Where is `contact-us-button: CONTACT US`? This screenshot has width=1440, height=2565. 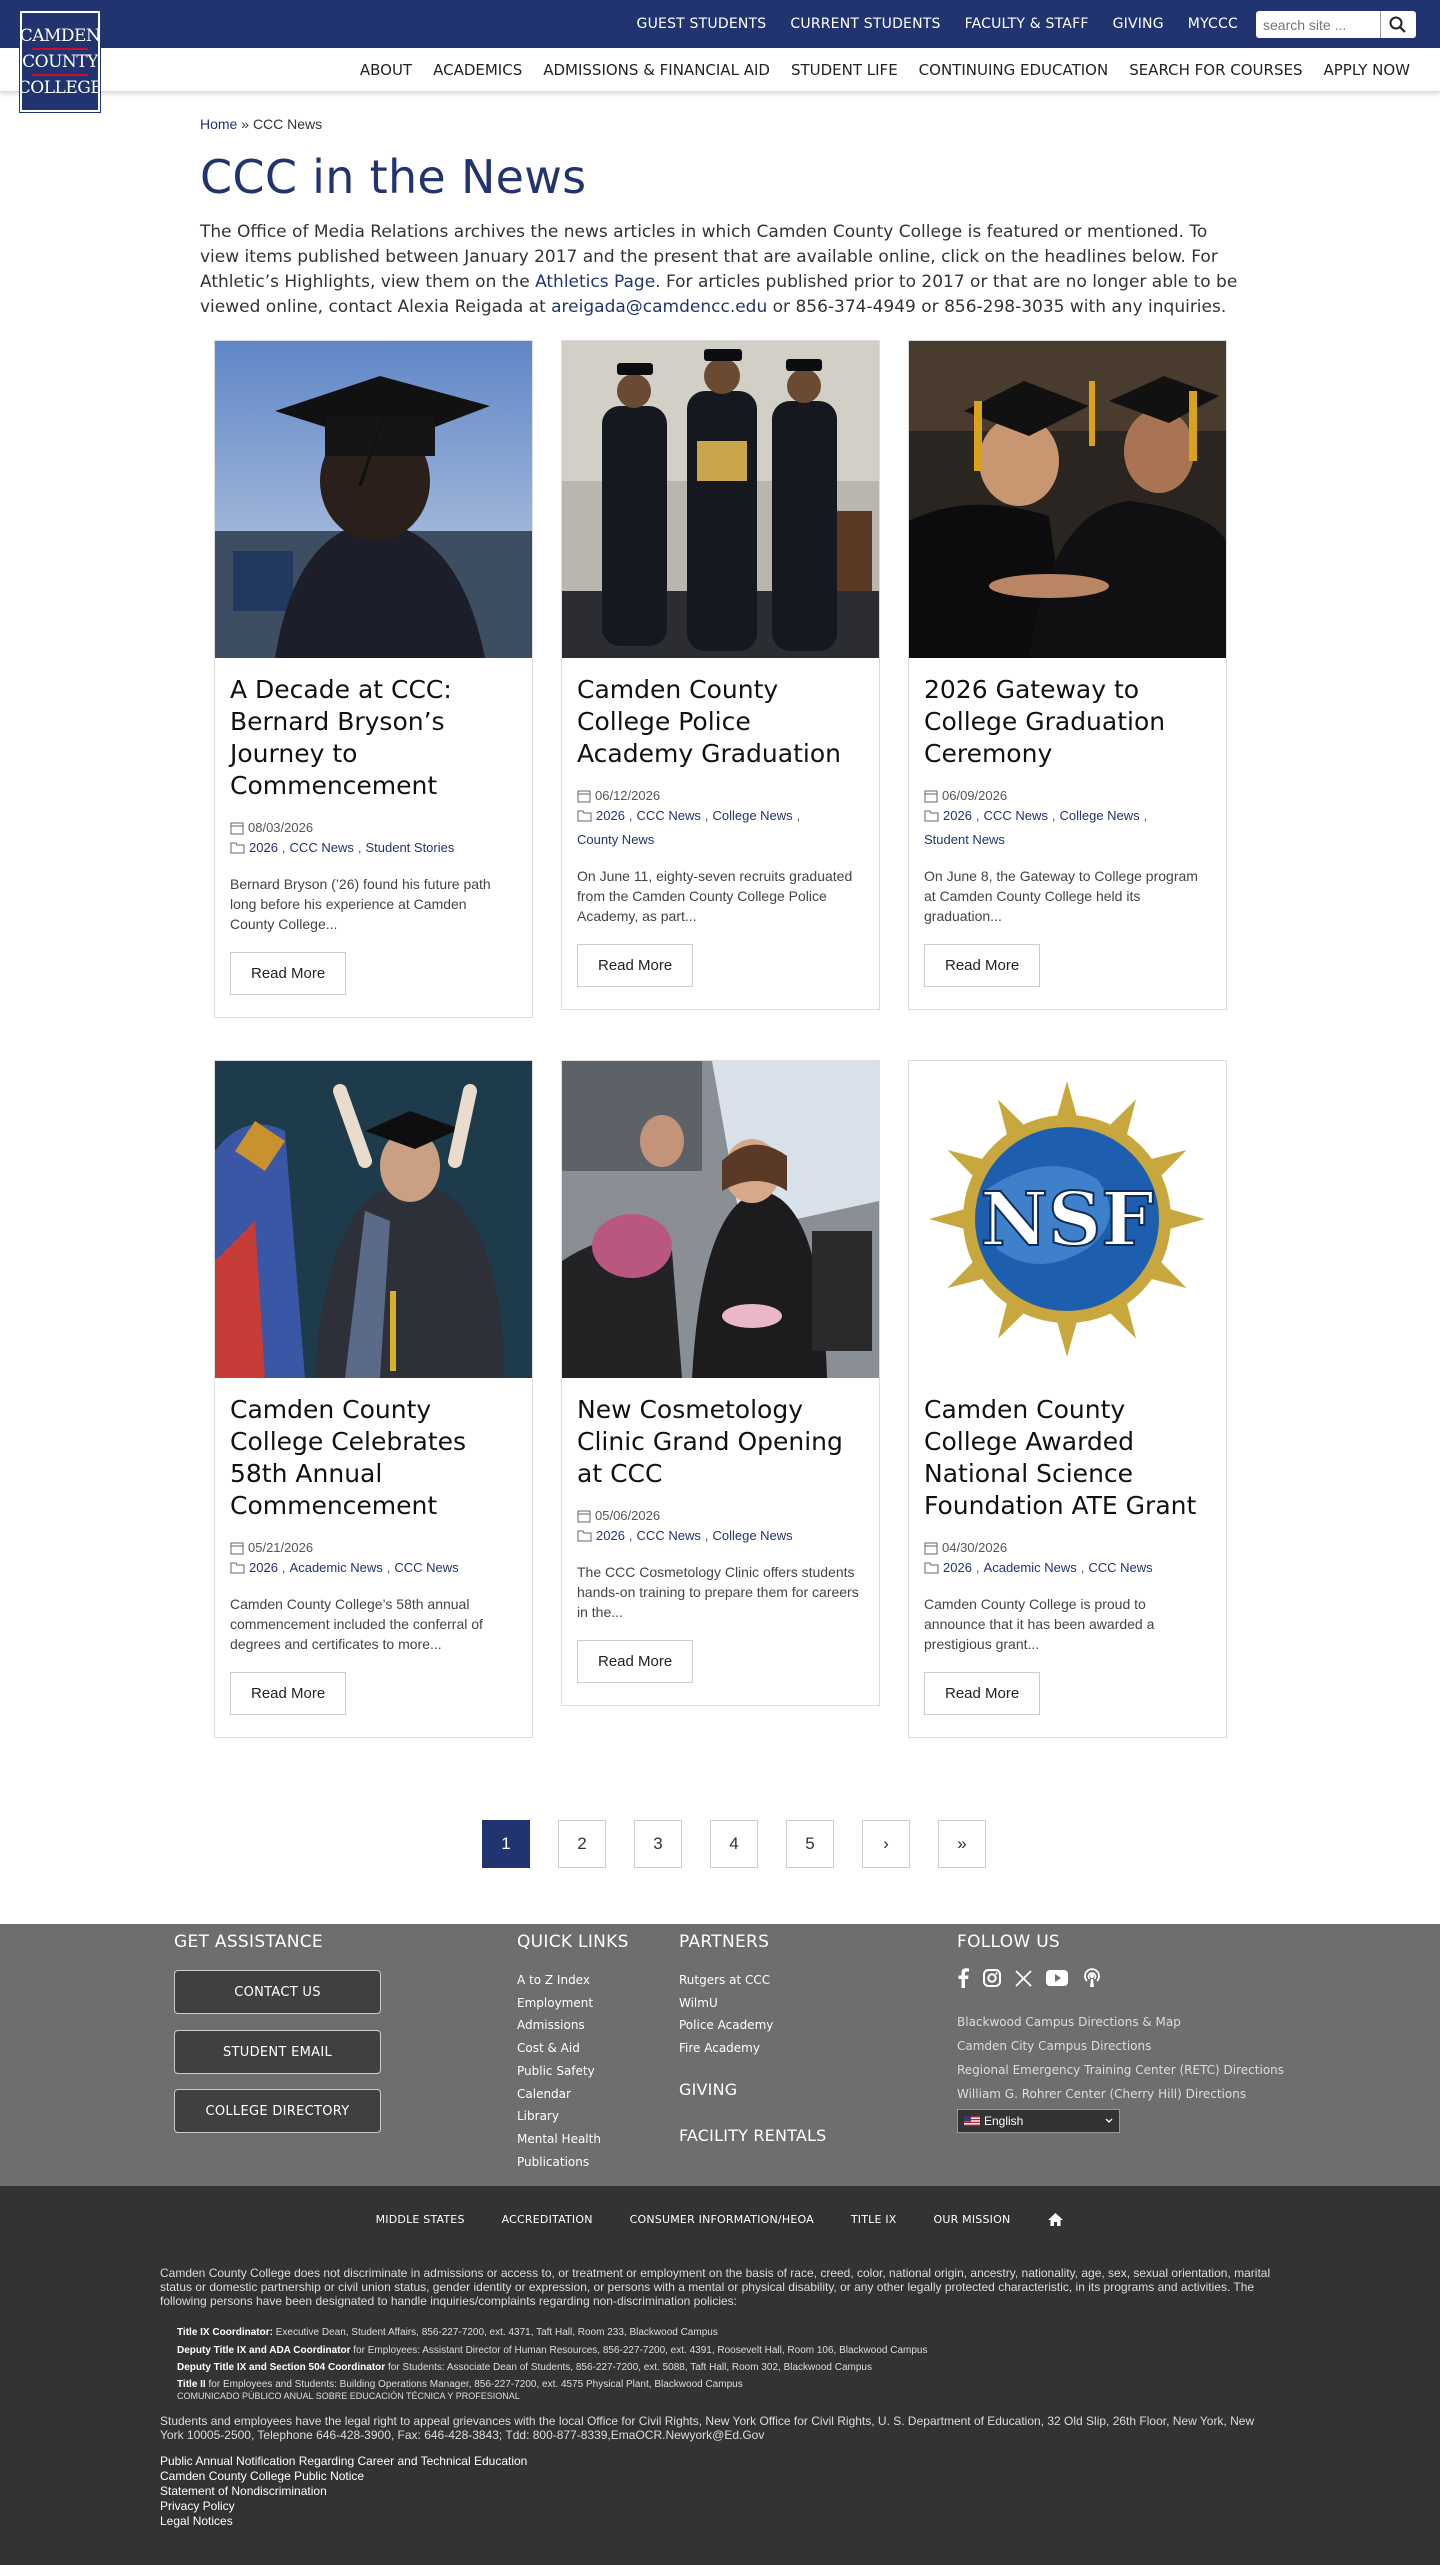
contact-us-button: CONTACT US is located at coordinates (277, 1992).